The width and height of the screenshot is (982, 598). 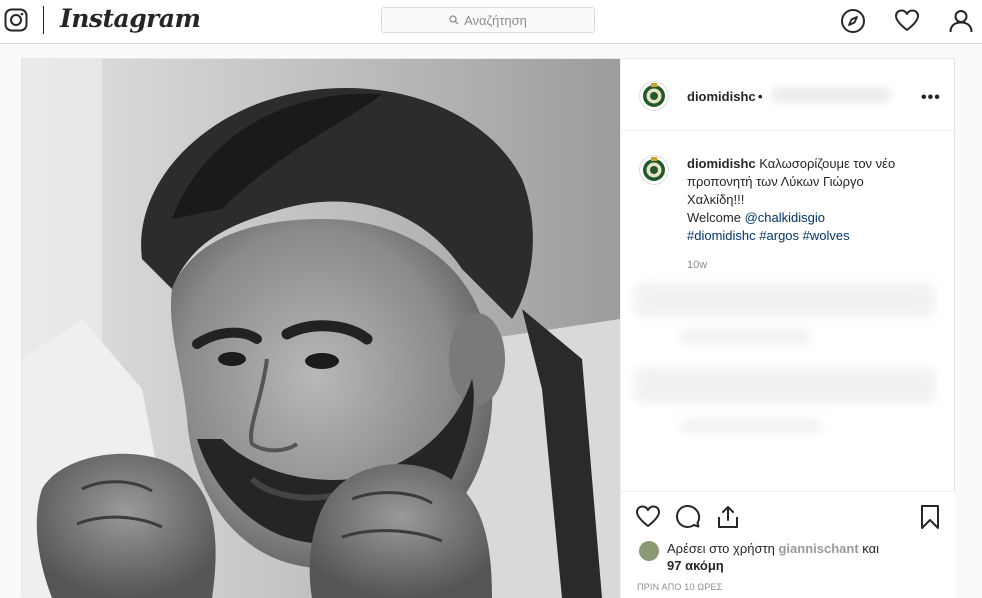 What do you see at coordinates (853, 21) in the screenshot?
I see `compass-icon` at bounding box center [853, 21].